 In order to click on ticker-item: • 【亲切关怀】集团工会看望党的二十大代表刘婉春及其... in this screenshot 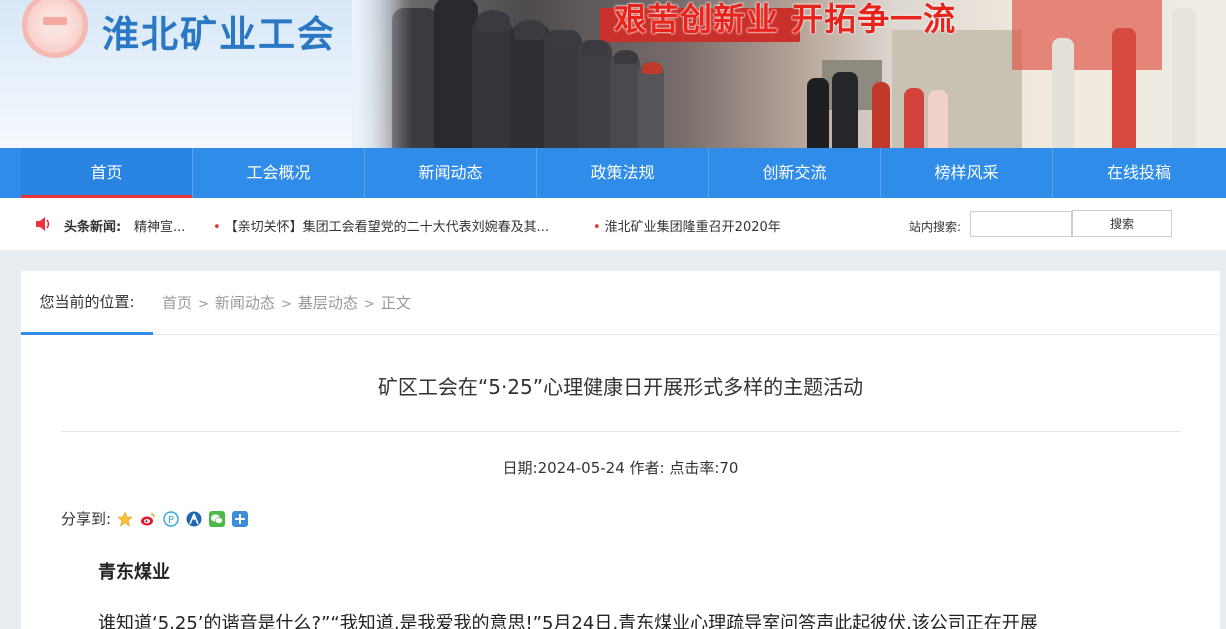, I will do `click(381, 225)`.